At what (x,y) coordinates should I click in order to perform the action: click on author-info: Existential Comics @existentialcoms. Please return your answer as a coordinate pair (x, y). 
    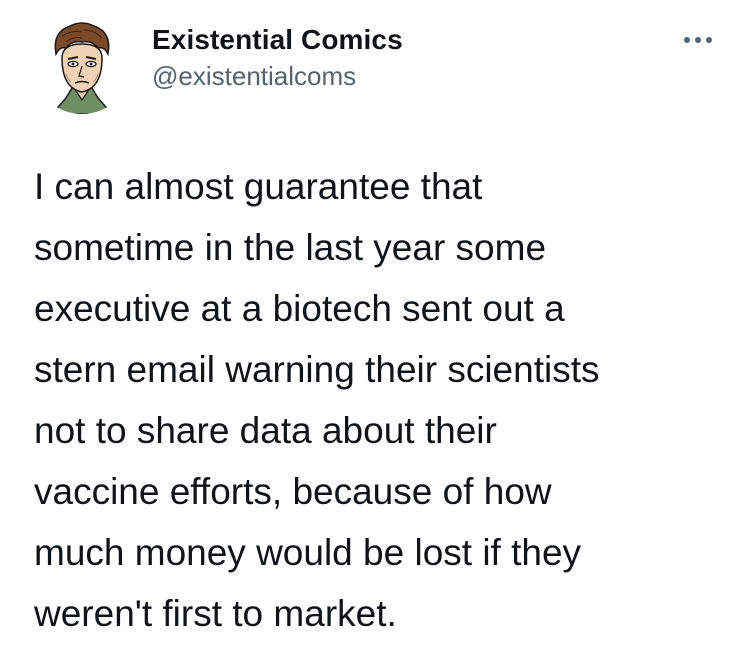
    Looking at the image, I should click on (277, 58).